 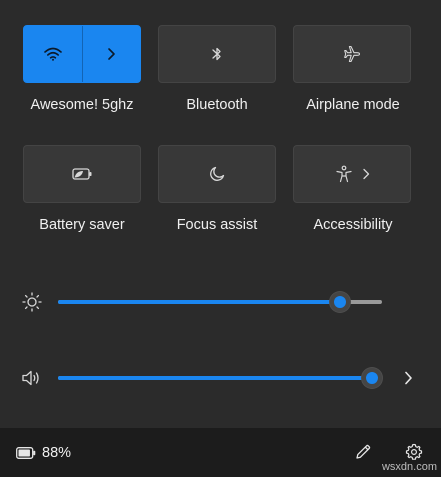 What do you see at coordinates (344, 174) in the screenshot?
I see `accessibility-icon` at bounding box center [344, 174].